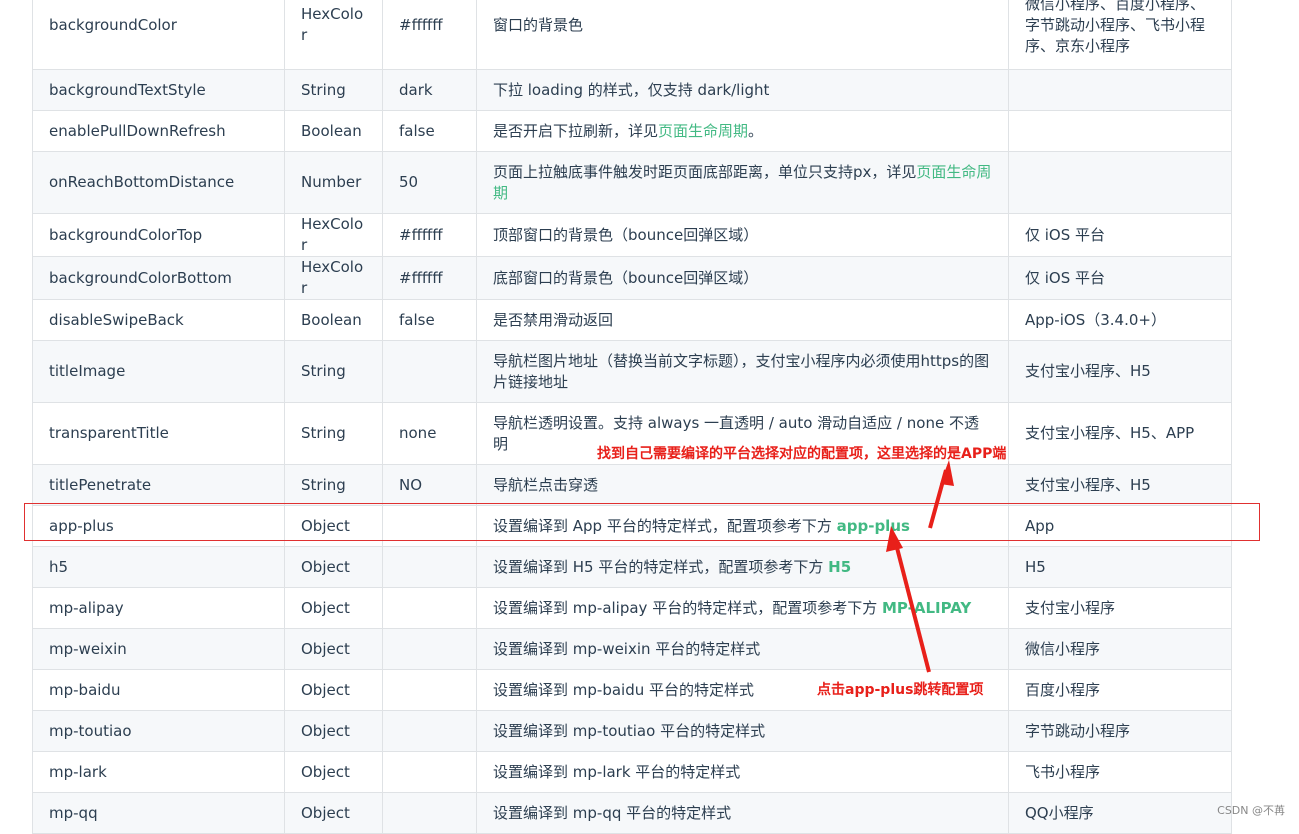  I want to click on annotation-select-platform: 找到自己需要编译的平台选择对应的配置项，这里选择的是APP端, so click(802, 454).